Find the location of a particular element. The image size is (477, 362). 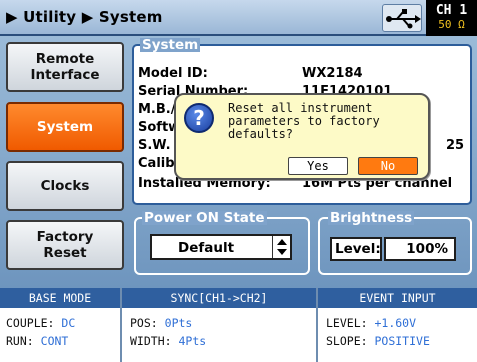

channel-indicator: CH 1 50 Ω is located at coordinates (451, 18).